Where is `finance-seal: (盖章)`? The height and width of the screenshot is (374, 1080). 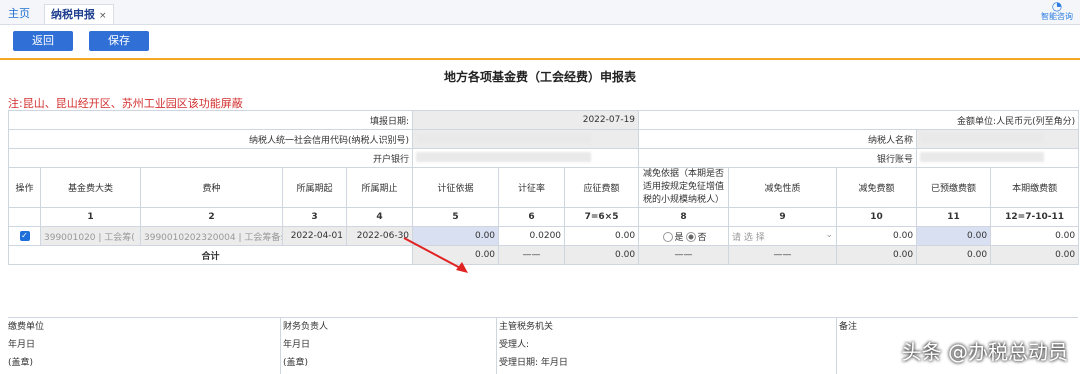
finance-seal: (盖章) is located at coordinates (296, 363).